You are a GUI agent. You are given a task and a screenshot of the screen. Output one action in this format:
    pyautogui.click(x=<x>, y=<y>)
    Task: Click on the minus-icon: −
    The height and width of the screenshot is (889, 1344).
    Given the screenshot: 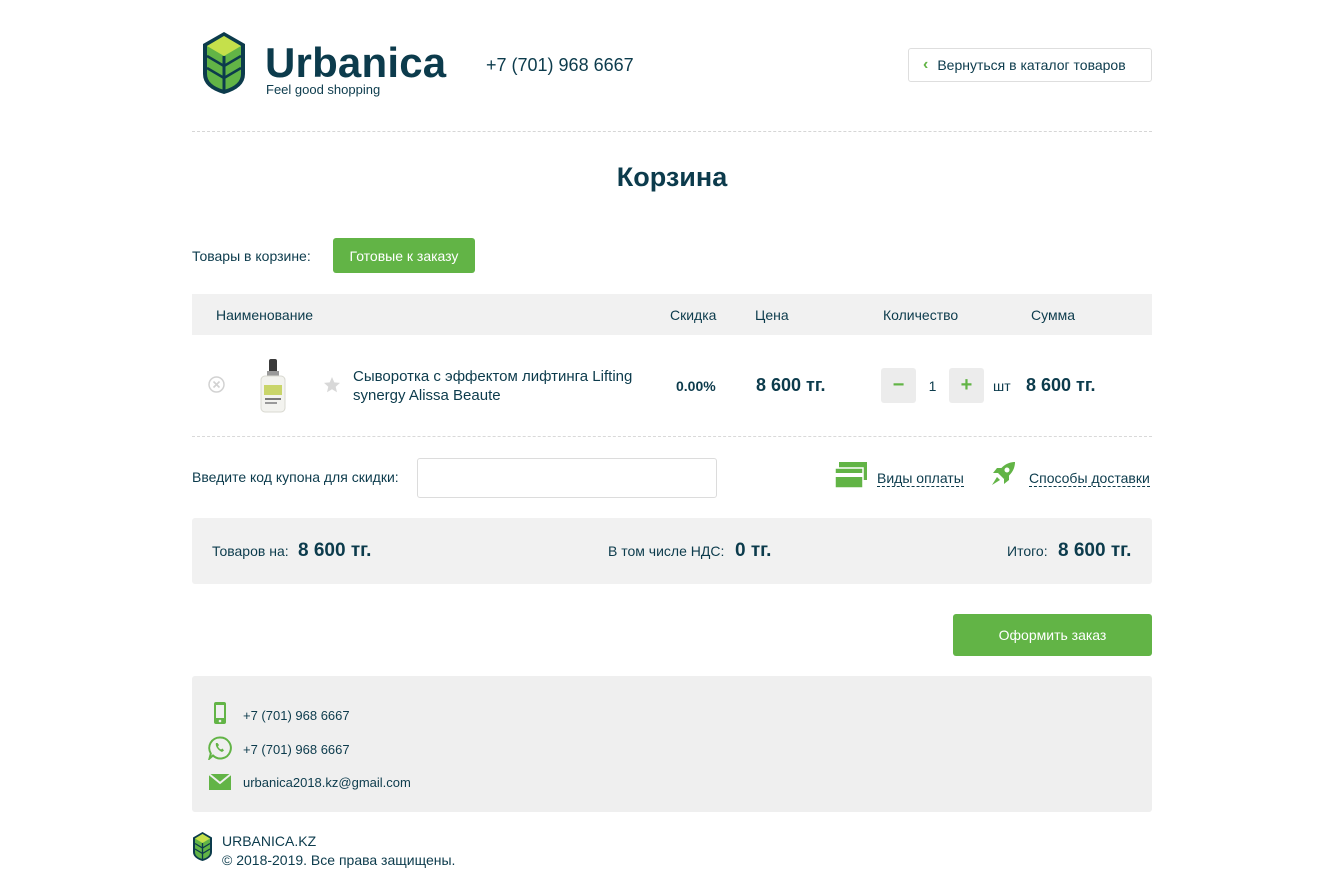 What is the action you would take?
    pyautogui.click(x=898, y=385)
    